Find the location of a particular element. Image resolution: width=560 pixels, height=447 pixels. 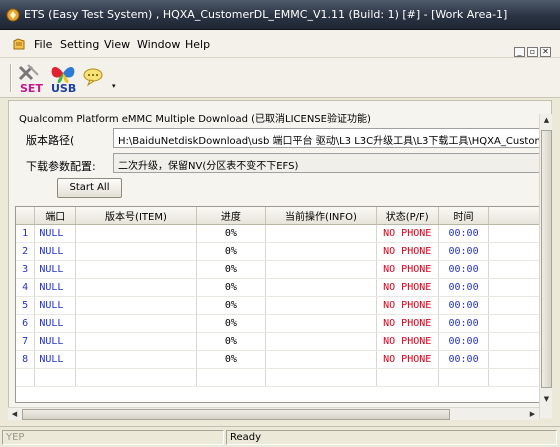

table-row: 3 NULL 0% NO PHONE 00:00 is located at coordinates (278, 269).